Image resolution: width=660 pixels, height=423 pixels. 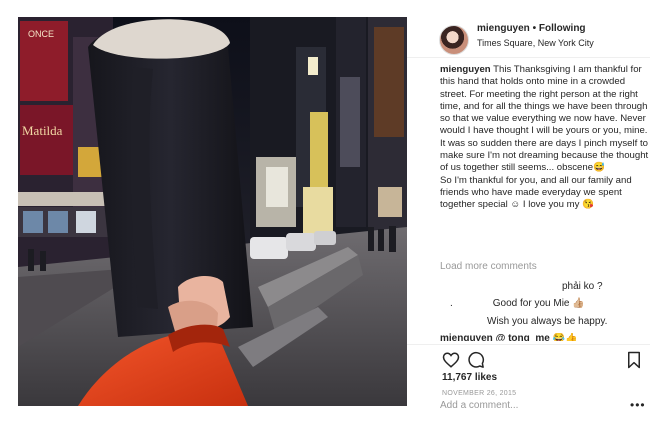 I want to click on header-user-line: mienguyen • Following, so click(x=531, y=28).